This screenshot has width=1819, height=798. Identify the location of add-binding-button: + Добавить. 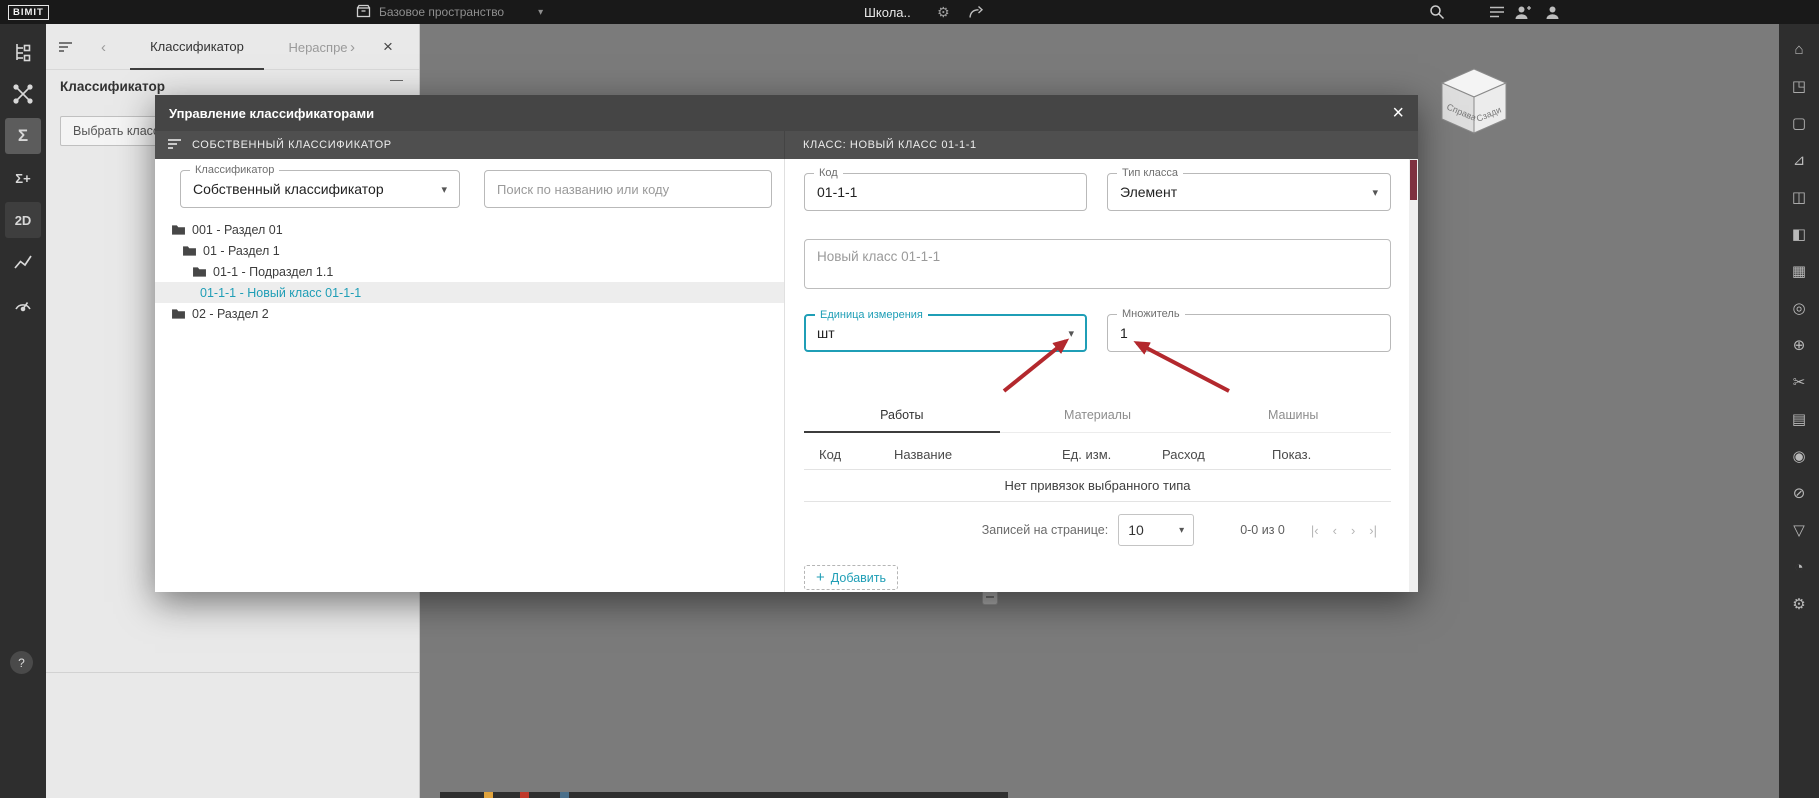
(851, 577).